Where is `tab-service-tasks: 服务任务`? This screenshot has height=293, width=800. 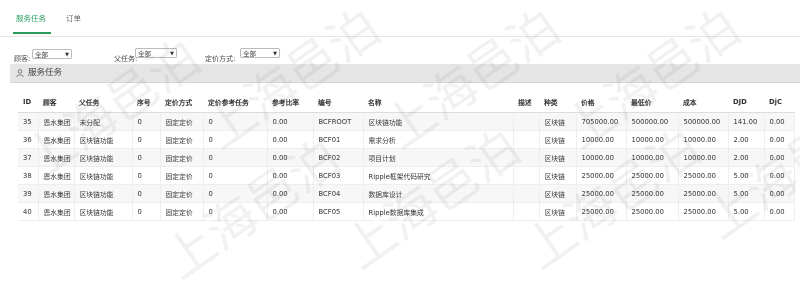
tab-service-tasks: 服务任务 is located at coordinates (31, 18).